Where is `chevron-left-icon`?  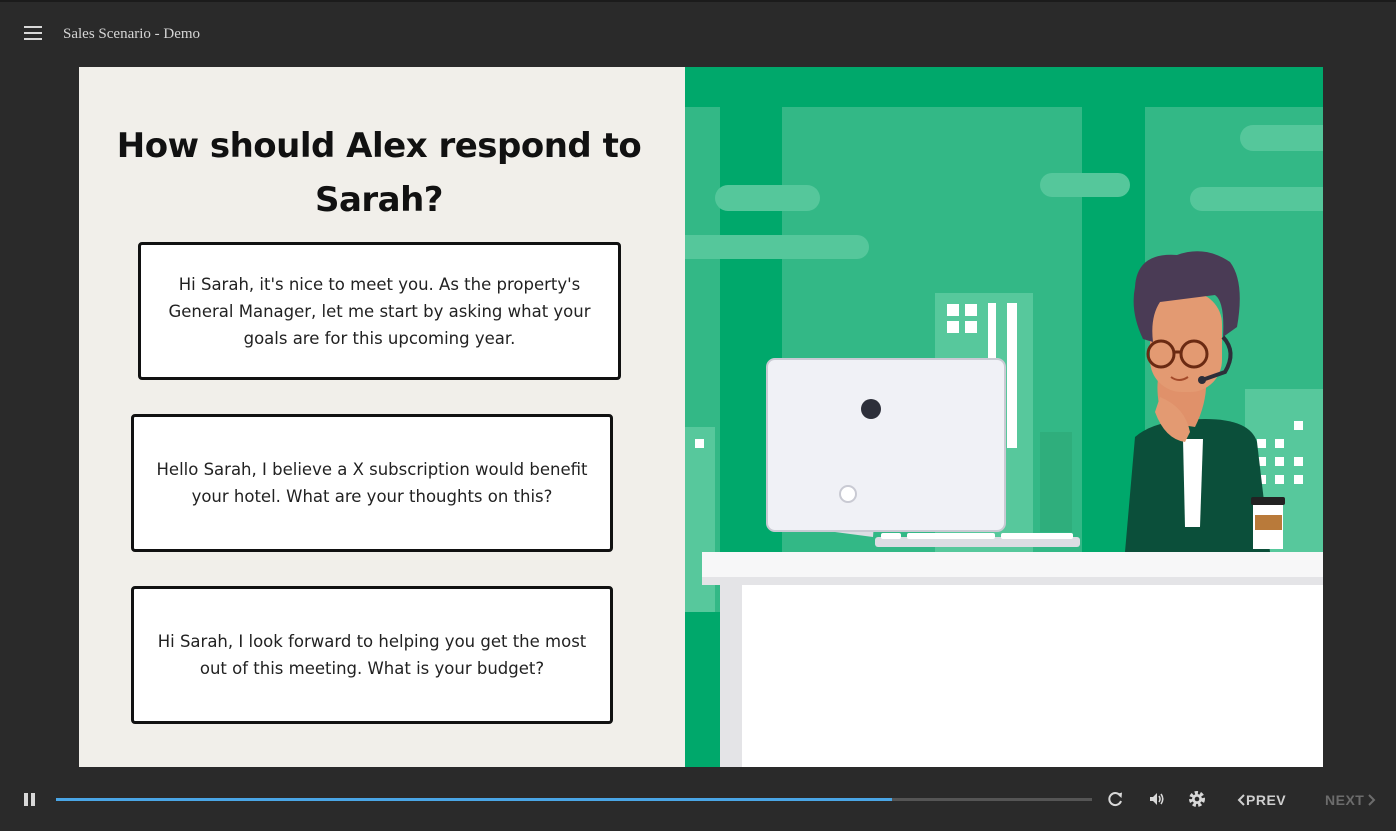
chevron-left-icon is located at coordinates (1241, 800).